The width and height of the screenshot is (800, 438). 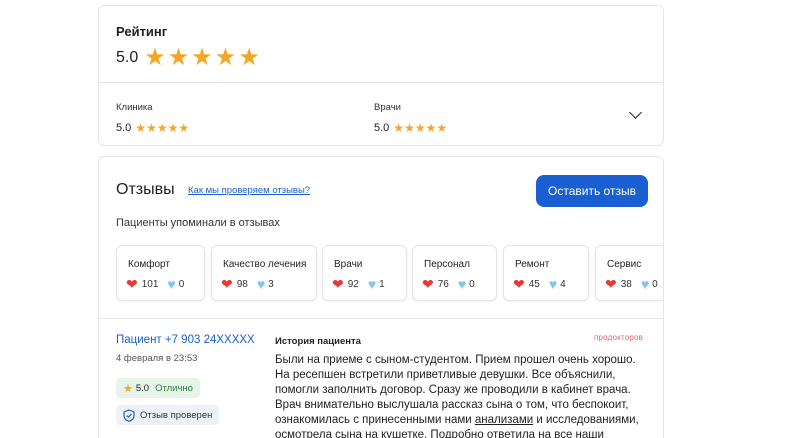 I want to click on mentions-title: Пациенты упоминали в отзывах, so click(x=198, y=223).